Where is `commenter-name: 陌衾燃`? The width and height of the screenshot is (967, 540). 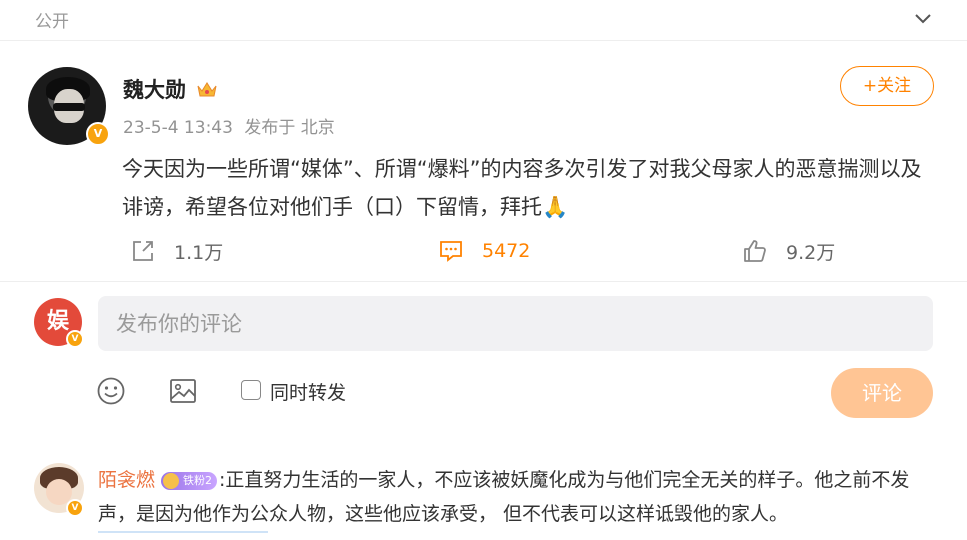
commenter-name: 陌衾燃 is located at coordinates (126, 480).